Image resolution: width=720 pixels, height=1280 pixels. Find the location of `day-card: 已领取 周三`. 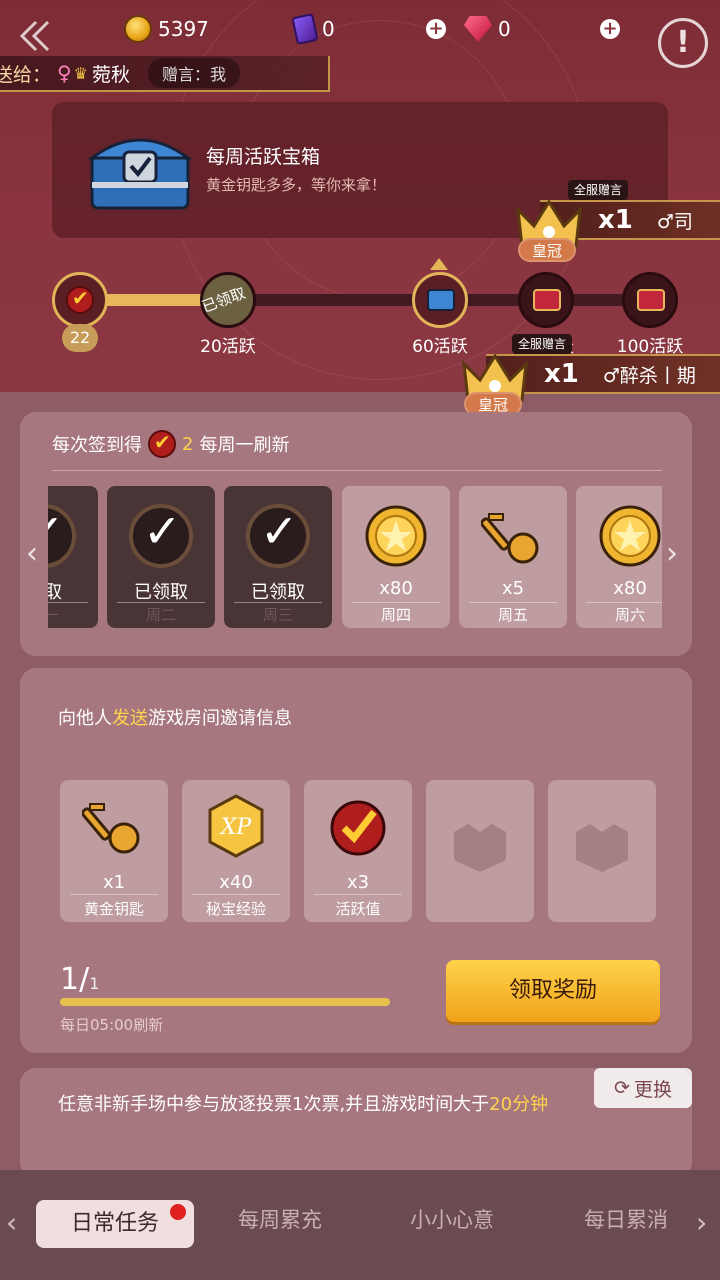

day-card: 已领取 周三 is located at coordinates (278, 557).